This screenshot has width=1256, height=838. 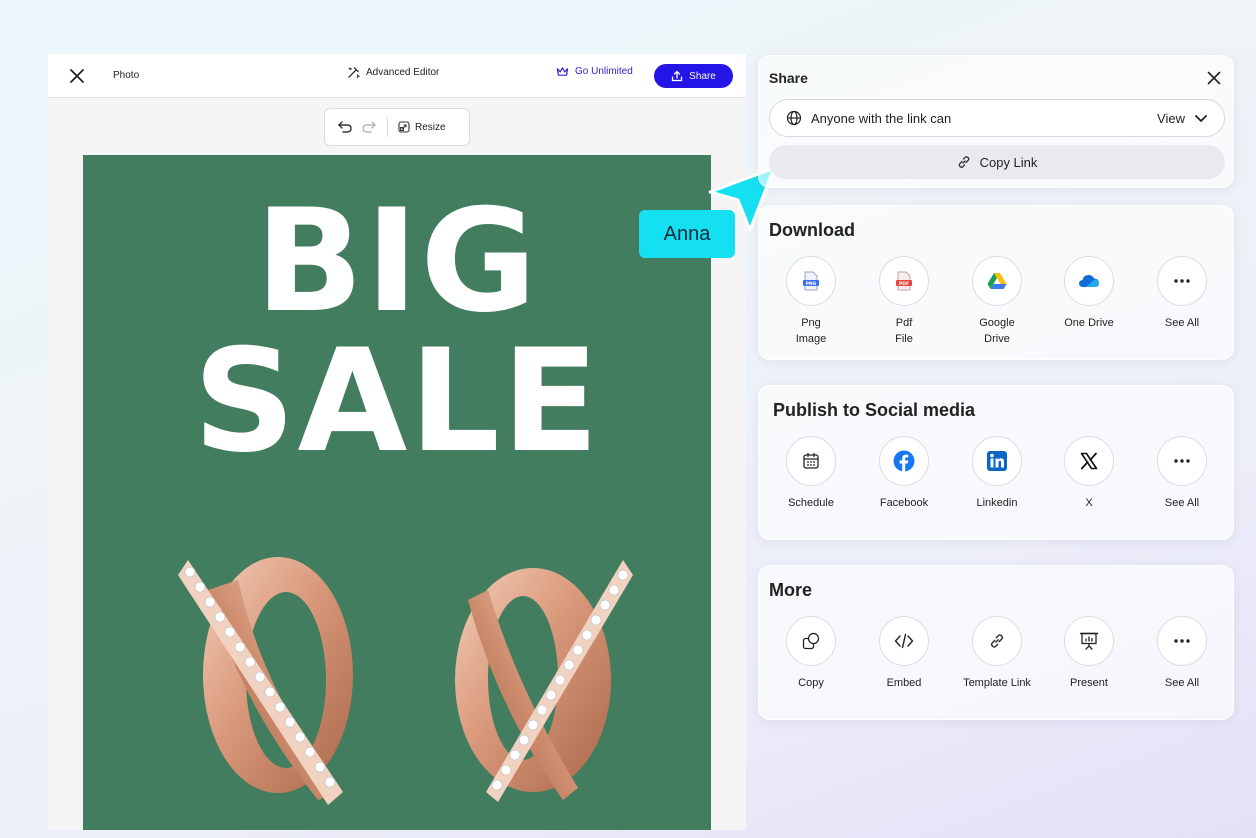 I want to click on resize-icon, so click(x=404, y=127).